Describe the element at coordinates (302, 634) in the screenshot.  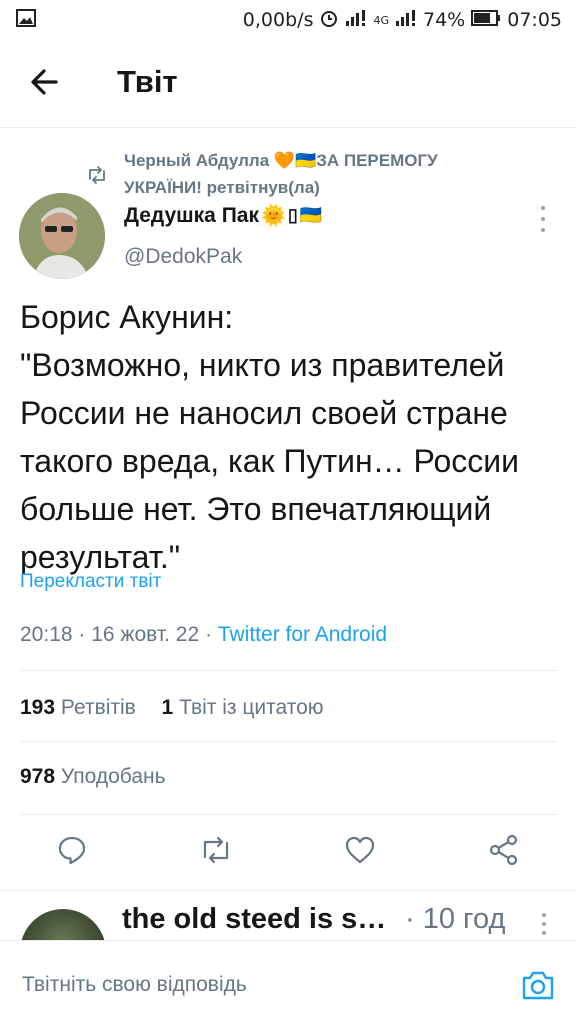
I see `tweet-source-link: Twitter for Android` at that location.